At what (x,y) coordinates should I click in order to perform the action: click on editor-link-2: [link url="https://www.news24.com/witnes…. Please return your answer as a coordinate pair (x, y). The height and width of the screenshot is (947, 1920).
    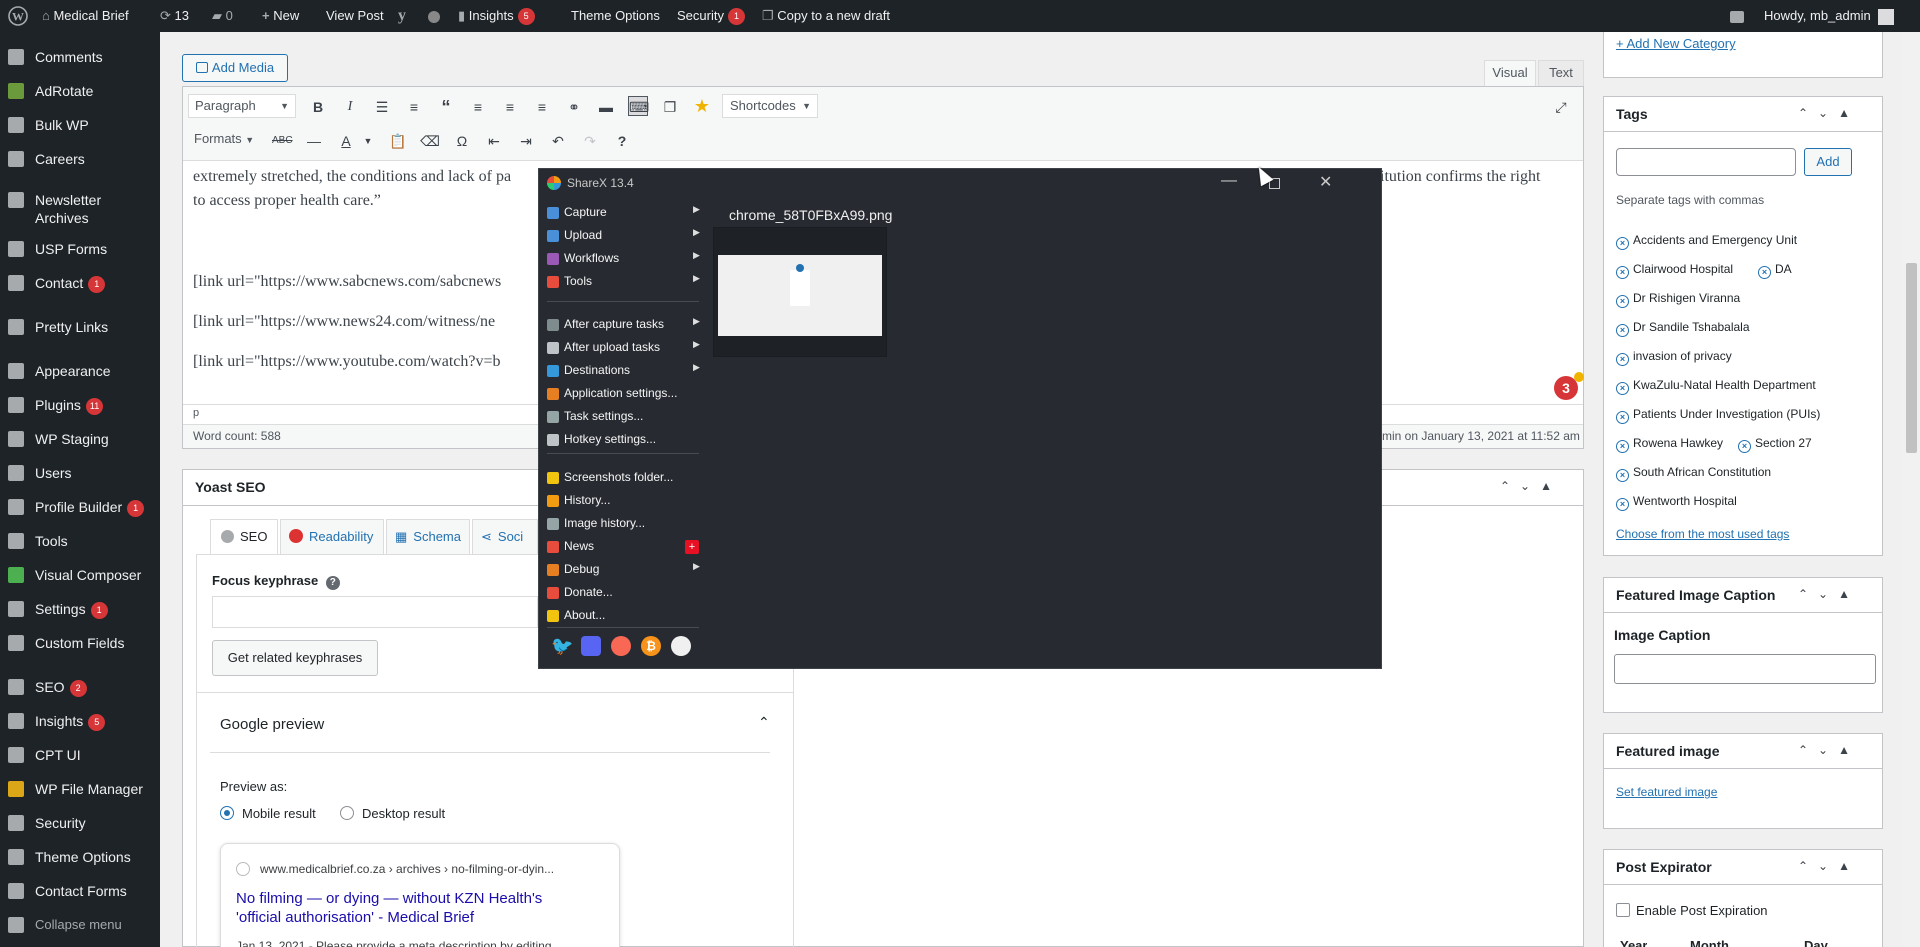
    Looking at the image, I should click on (344, 322).